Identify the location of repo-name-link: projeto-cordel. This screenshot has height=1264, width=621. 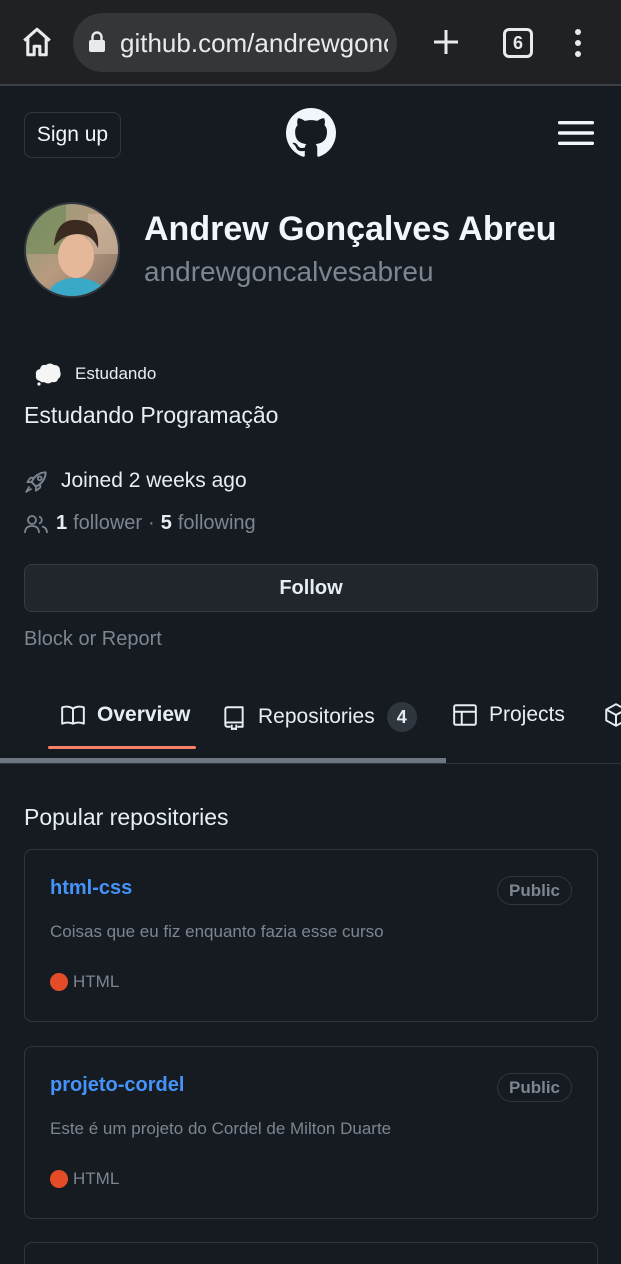
(117, 1085).